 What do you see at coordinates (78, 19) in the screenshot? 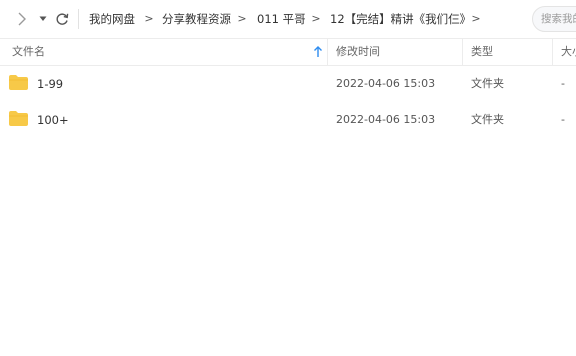
I see `toolbar-divider` at bounding box center [78, 19].